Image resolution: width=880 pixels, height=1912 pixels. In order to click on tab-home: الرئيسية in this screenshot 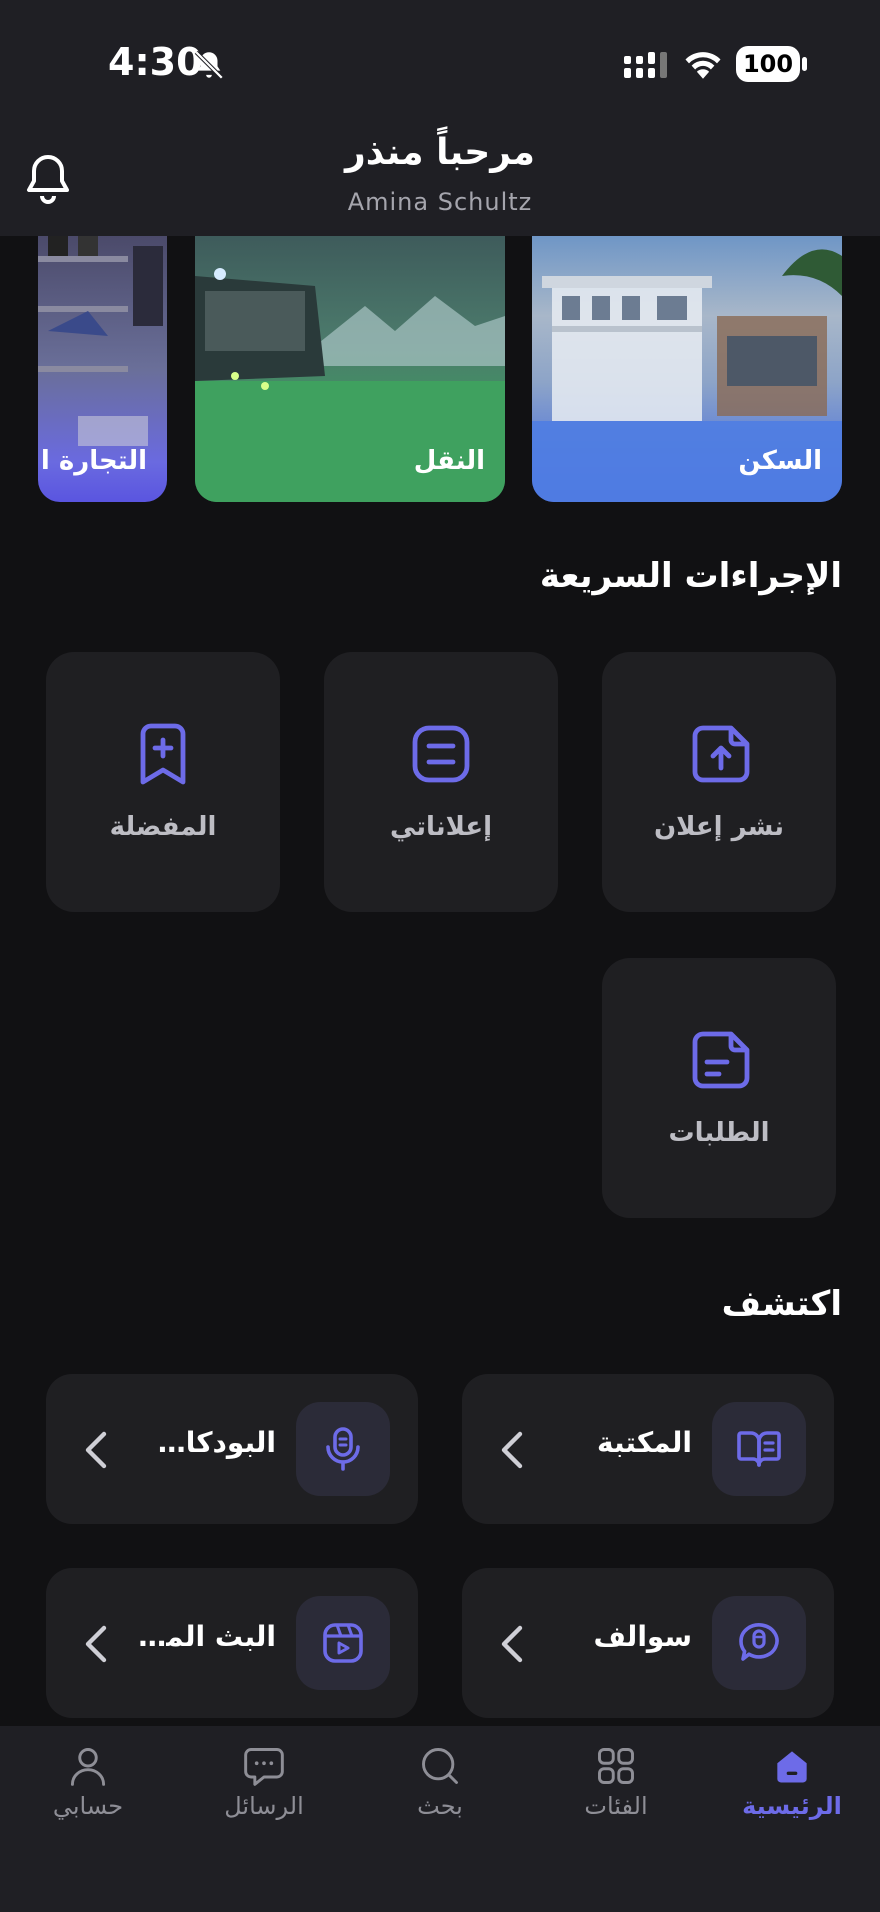, I will do `click(792, 1786)`.